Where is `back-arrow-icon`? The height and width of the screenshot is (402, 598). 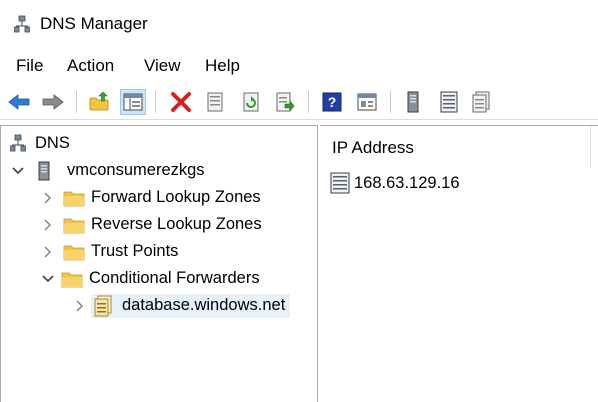
back-arrow-icon is located at coordinates (19, 102).